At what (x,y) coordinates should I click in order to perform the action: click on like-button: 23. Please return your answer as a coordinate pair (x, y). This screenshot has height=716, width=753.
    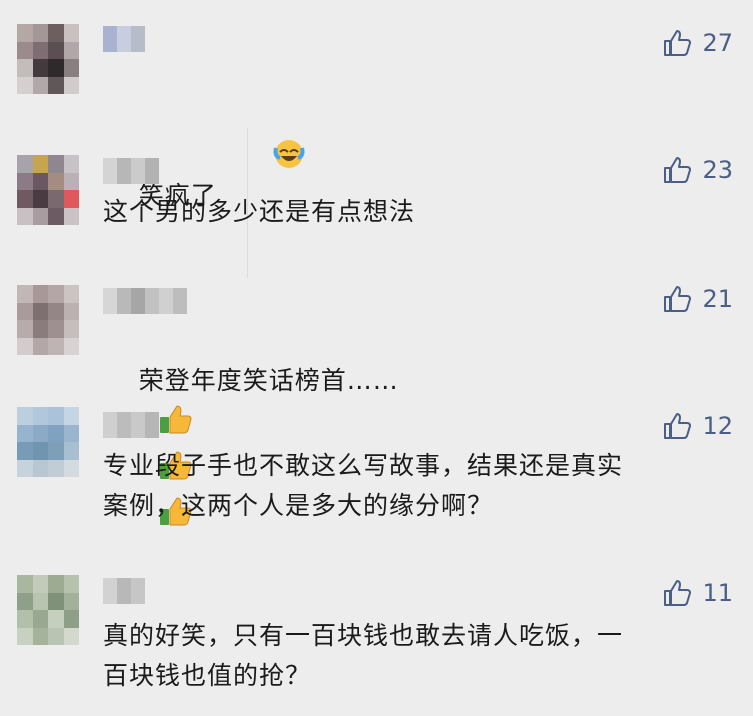
    Looking at the image, I should click on (697, 170).